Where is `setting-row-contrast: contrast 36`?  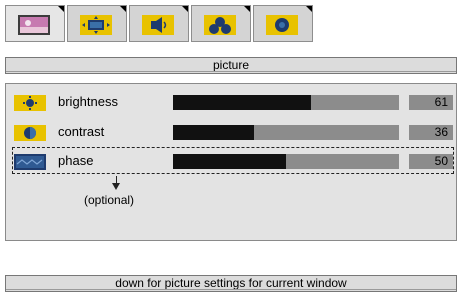 setting-row-contrast: contrast 36 is located at coordinates (231, 132).